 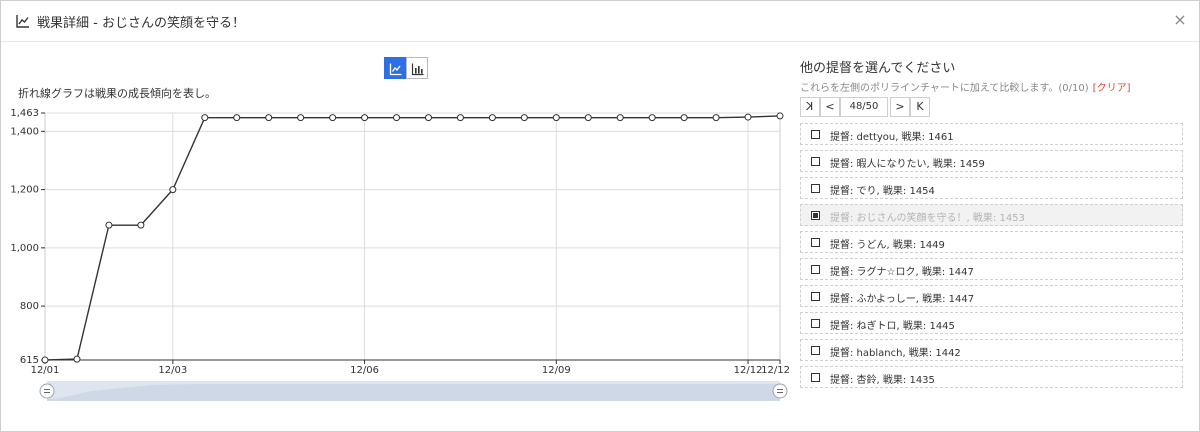 I want to click on admiral-label: 提督: ねぎトロ, 戦果: 1445, so click(x=892, y=326).